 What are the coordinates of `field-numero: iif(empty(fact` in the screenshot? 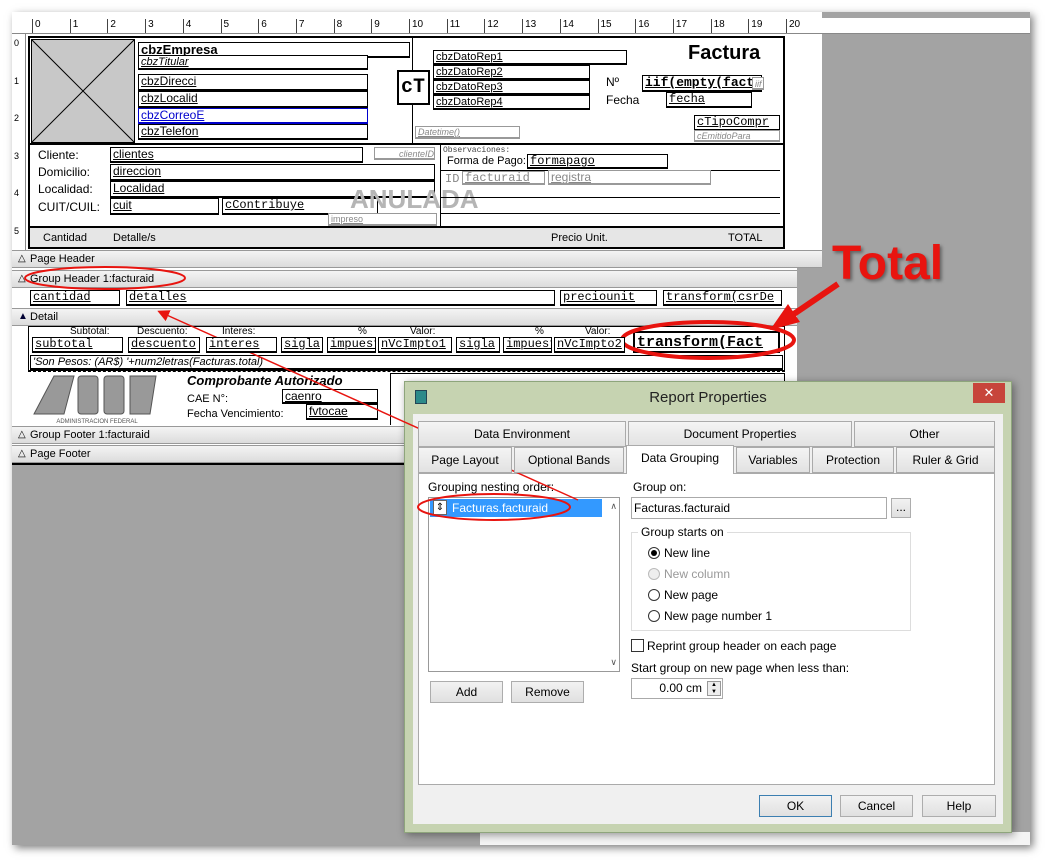 It's located at (702, 83).